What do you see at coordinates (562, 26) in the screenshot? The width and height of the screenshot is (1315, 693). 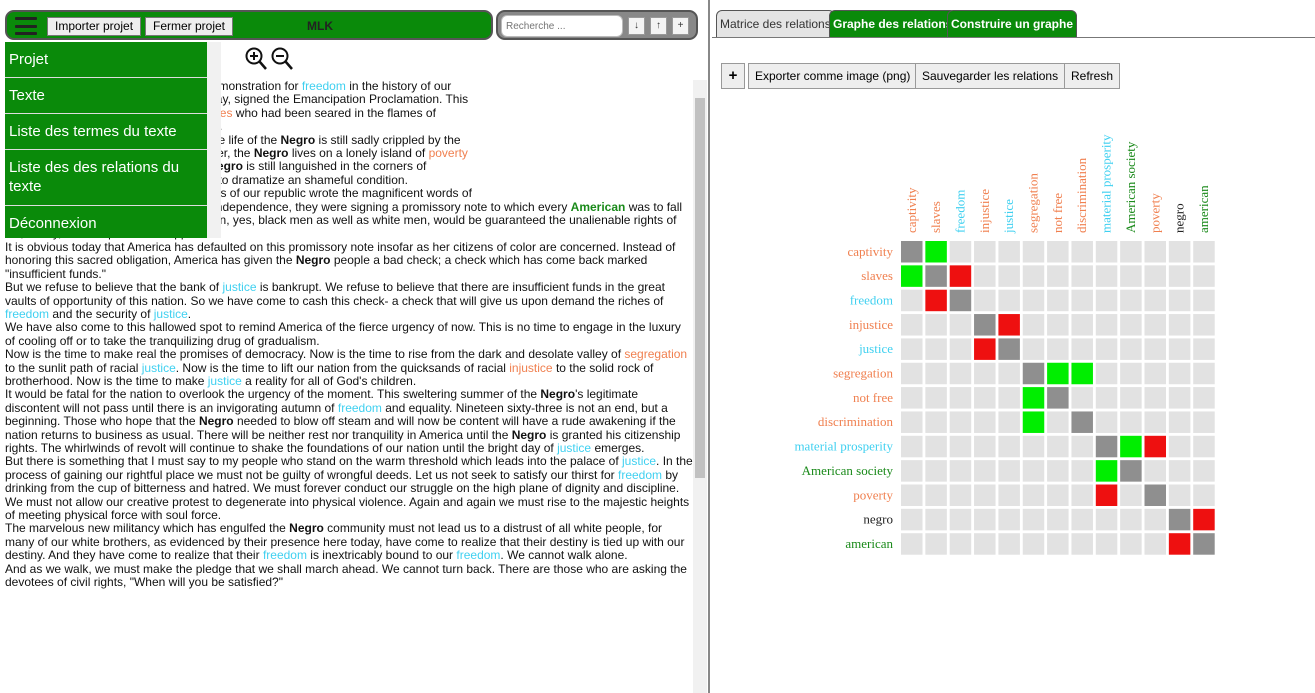 I see `search-input` at bounding box center [562, 26].